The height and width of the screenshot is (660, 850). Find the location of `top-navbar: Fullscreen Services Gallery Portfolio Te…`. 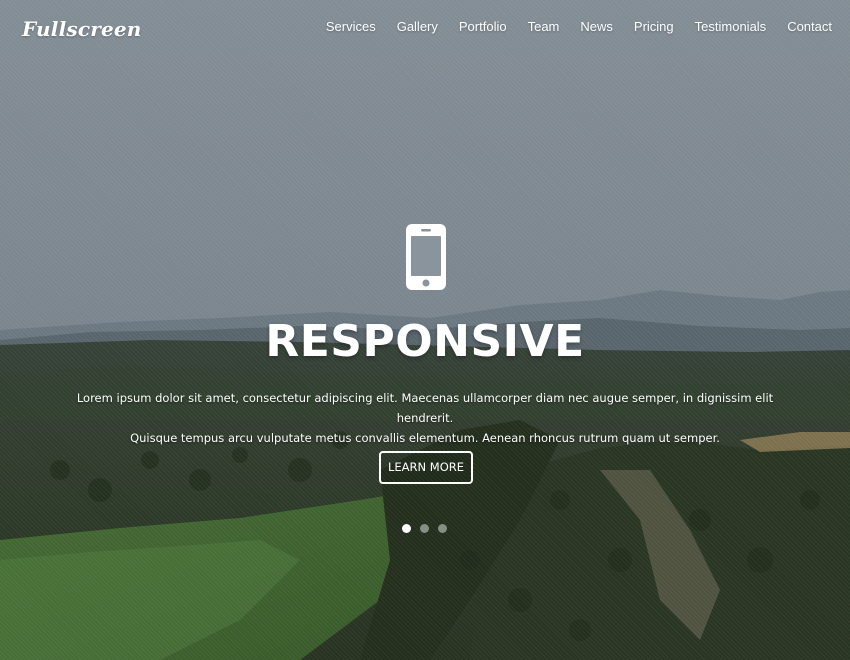

top-navbar: Fullscreen Services Gallery Portfolio Te… is located at coordinates (425, 28).